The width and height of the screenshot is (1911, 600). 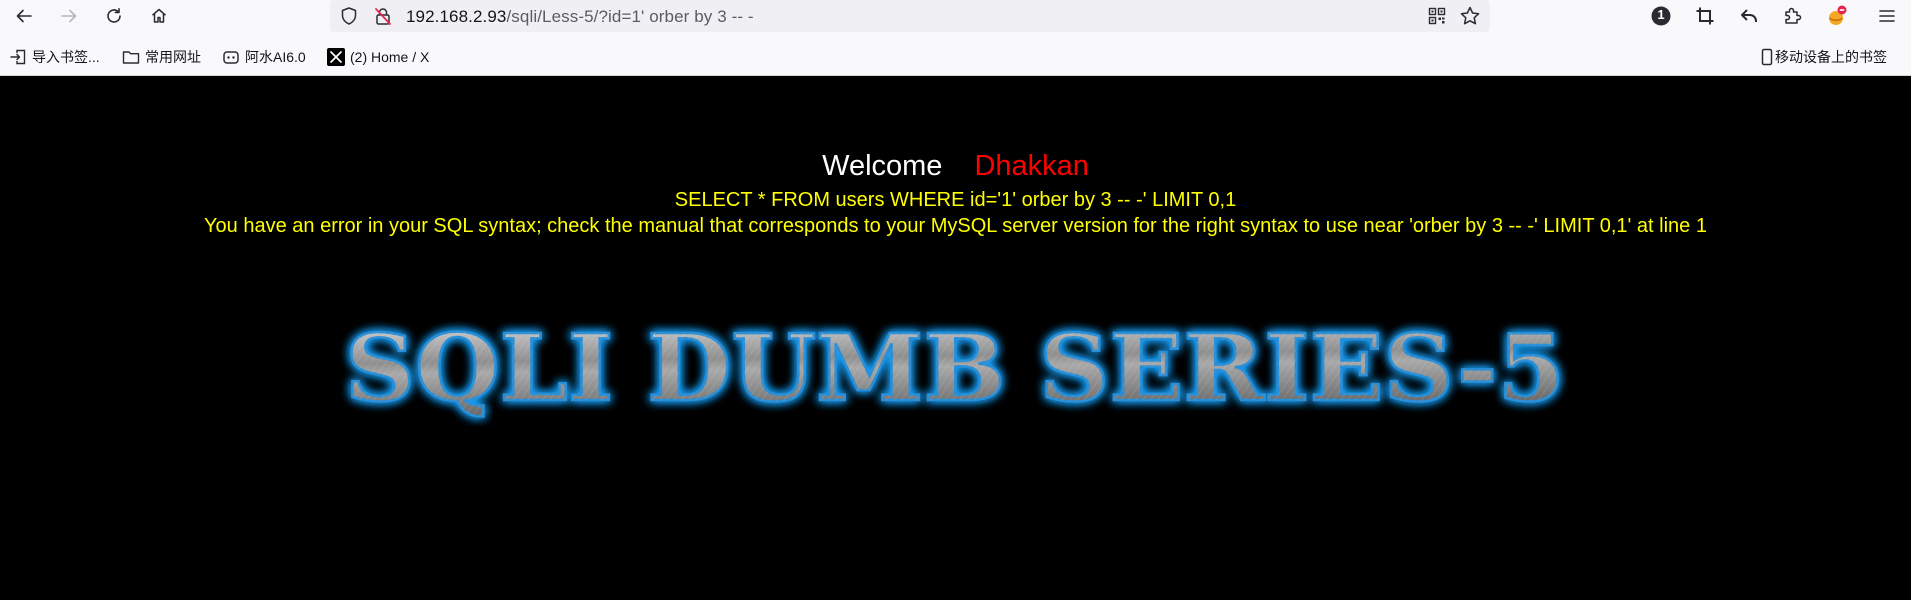 I want to click on mobile-bookmarks: 移动设备上的书签, so click(x=1824, y=57).